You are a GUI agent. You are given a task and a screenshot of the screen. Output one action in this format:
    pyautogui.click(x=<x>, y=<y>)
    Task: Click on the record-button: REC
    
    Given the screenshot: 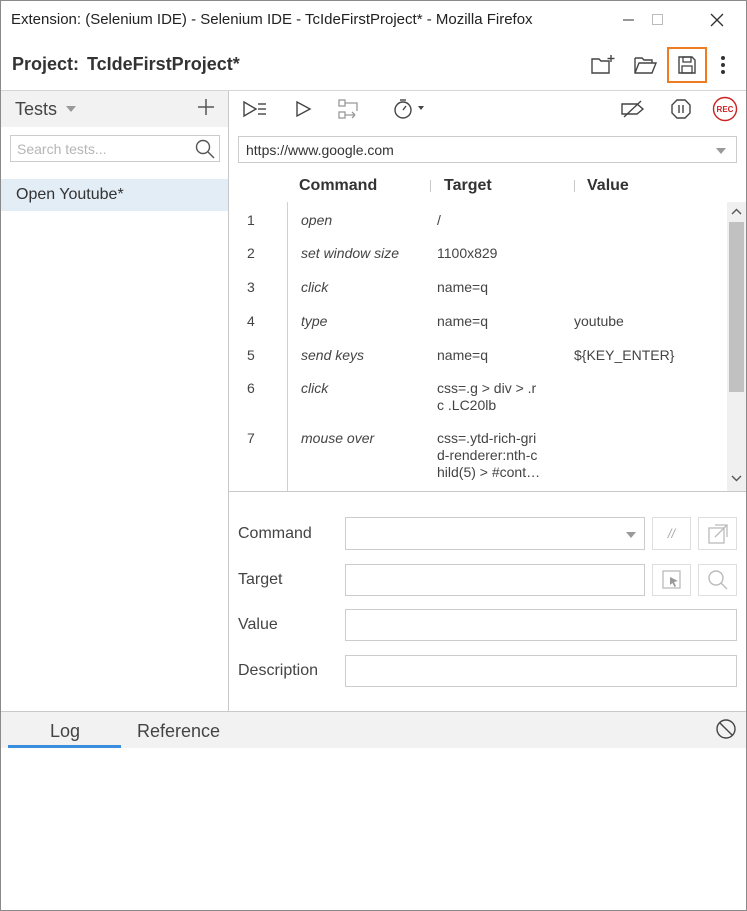 What is the action you would take?
    pyautogui.click(x=725, y=109)
    